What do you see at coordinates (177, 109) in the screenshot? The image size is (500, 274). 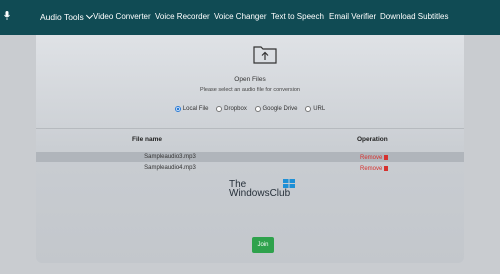 I see `radio-selected` at bounding box center [177, 109].